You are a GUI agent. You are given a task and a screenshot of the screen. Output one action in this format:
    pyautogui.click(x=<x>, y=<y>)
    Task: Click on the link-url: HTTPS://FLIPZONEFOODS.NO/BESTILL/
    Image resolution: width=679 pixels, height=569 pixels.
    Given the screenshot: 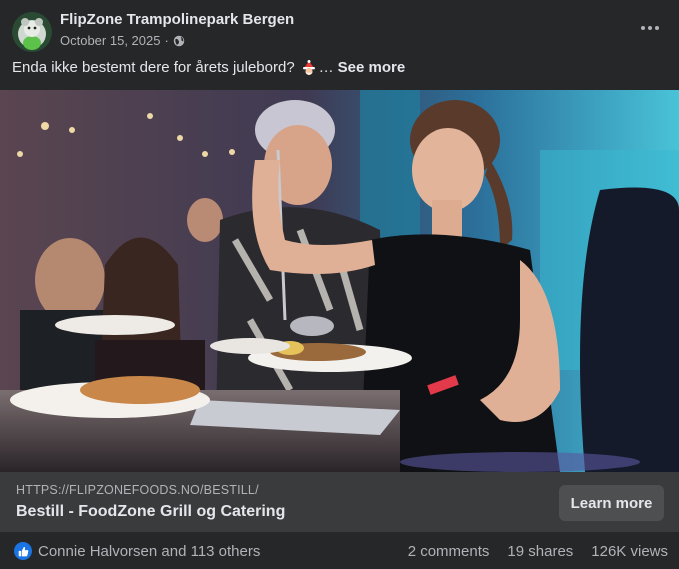 What is the action you would take?
    pyautogui.click(x=137, y=490)
    